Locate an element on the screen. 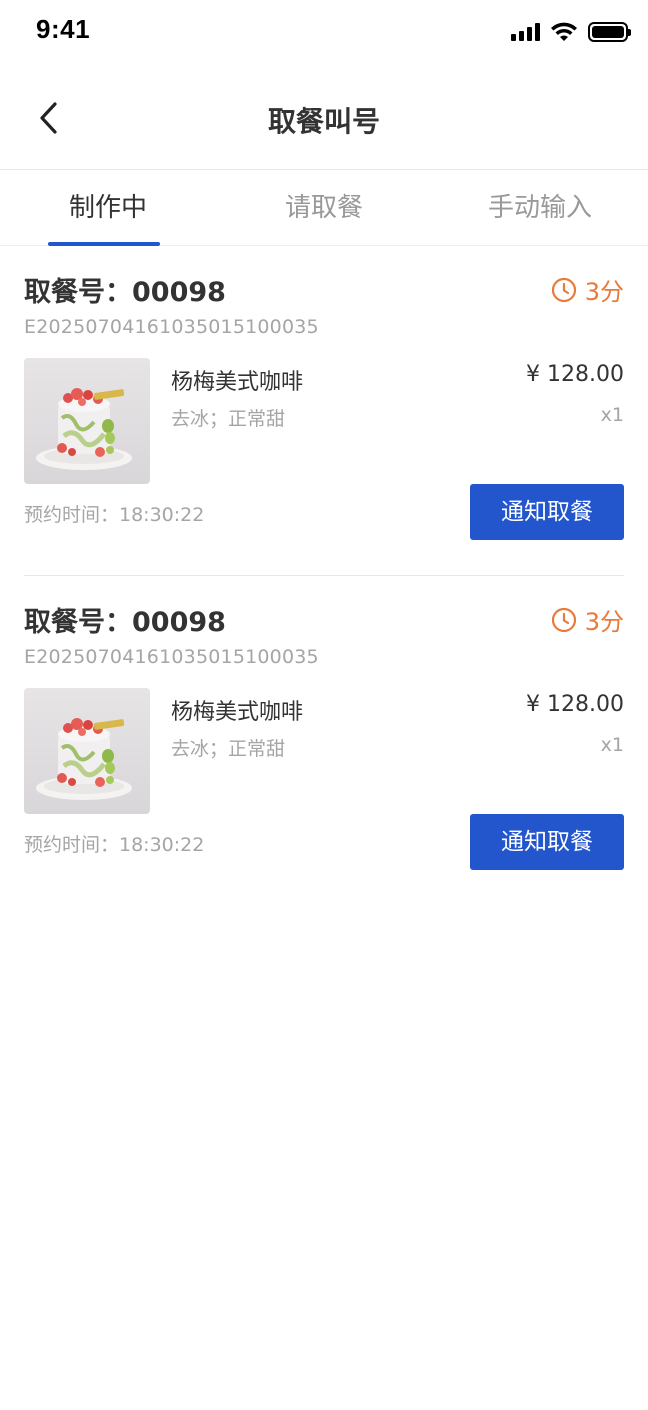 Image resolution: width=648 pixels, height=1410 pixels. tab-ready-for-pickup: 请取餐 is located at coordinates (324, 207).